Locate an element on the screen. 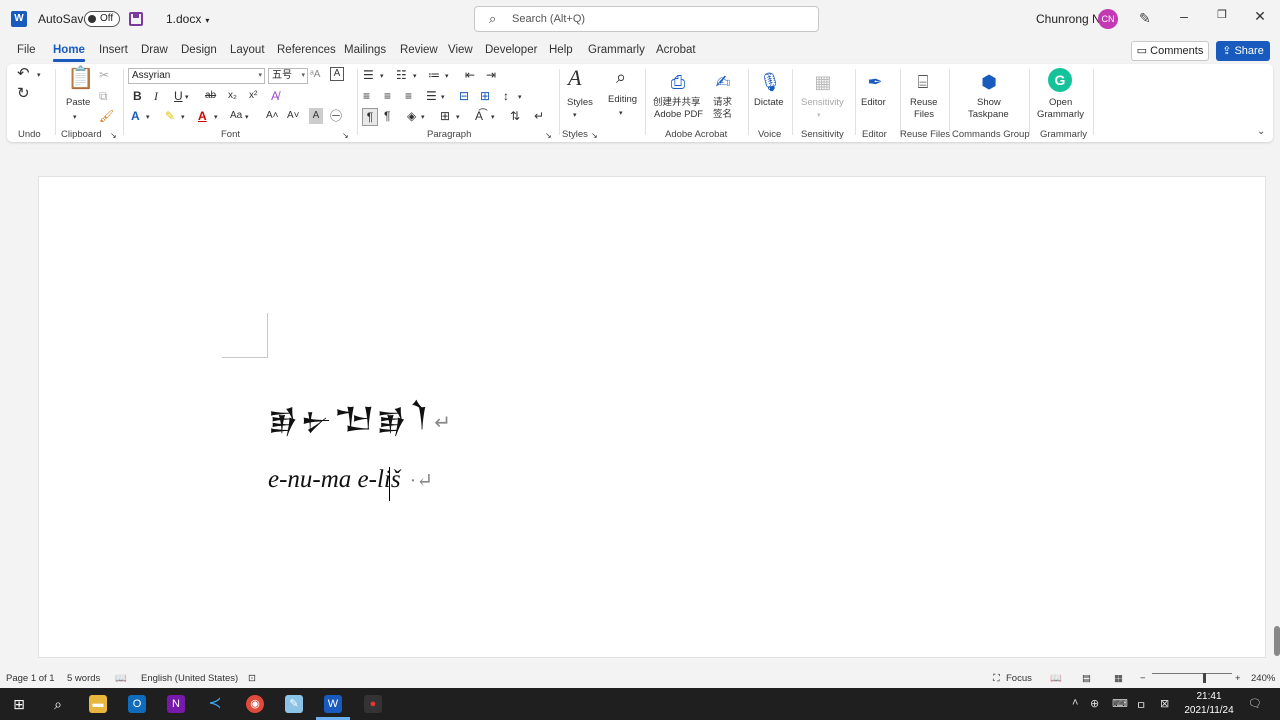 The image size is (1280, 720). notifications-icon: 🗨 is located at coordinates (1255, 703).